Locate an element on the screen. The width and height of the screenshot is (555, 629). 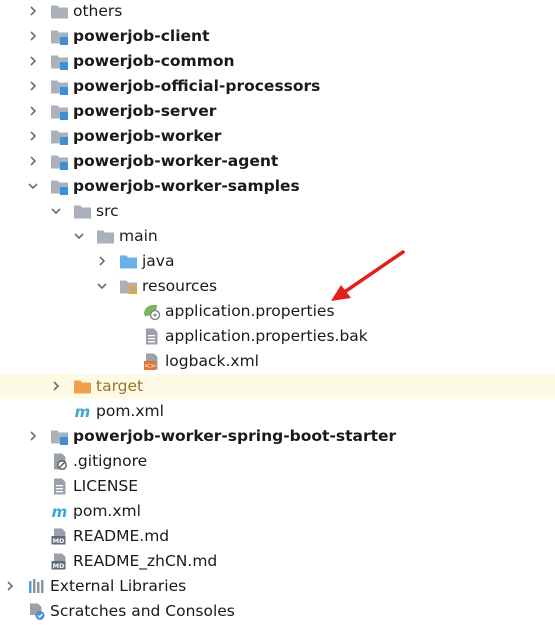
tree-node-label: README.md is located at coordinates (121, 536).